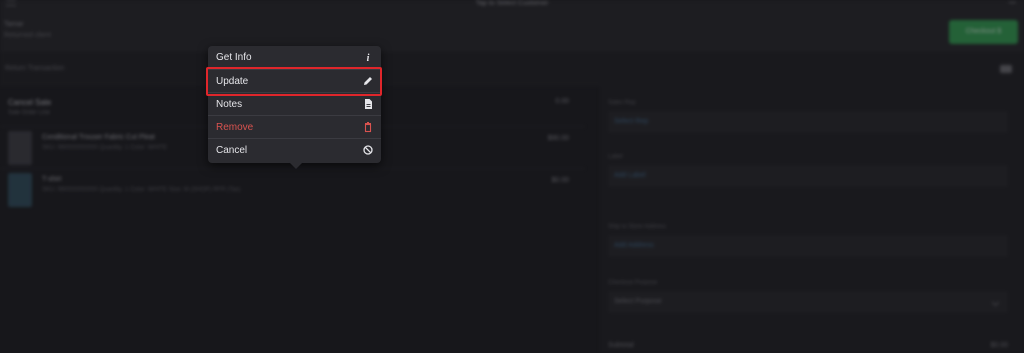 This screenshot has height=353, width=1024. I want to click on field-label: Sales Rep, so click(622, 103).